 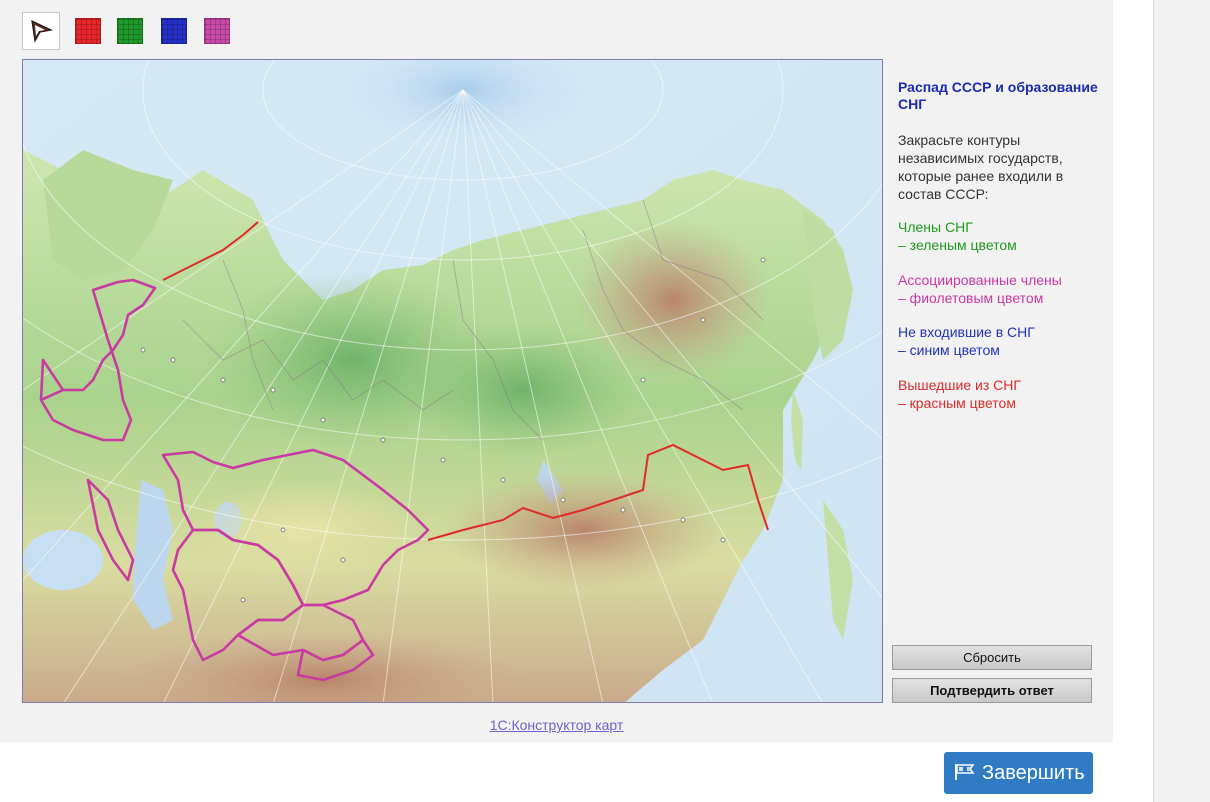 What do you see at coordinates (957, 403) in the screenshot?
I see `legend-line: – красным цветом` at bounding box center [957, 403].